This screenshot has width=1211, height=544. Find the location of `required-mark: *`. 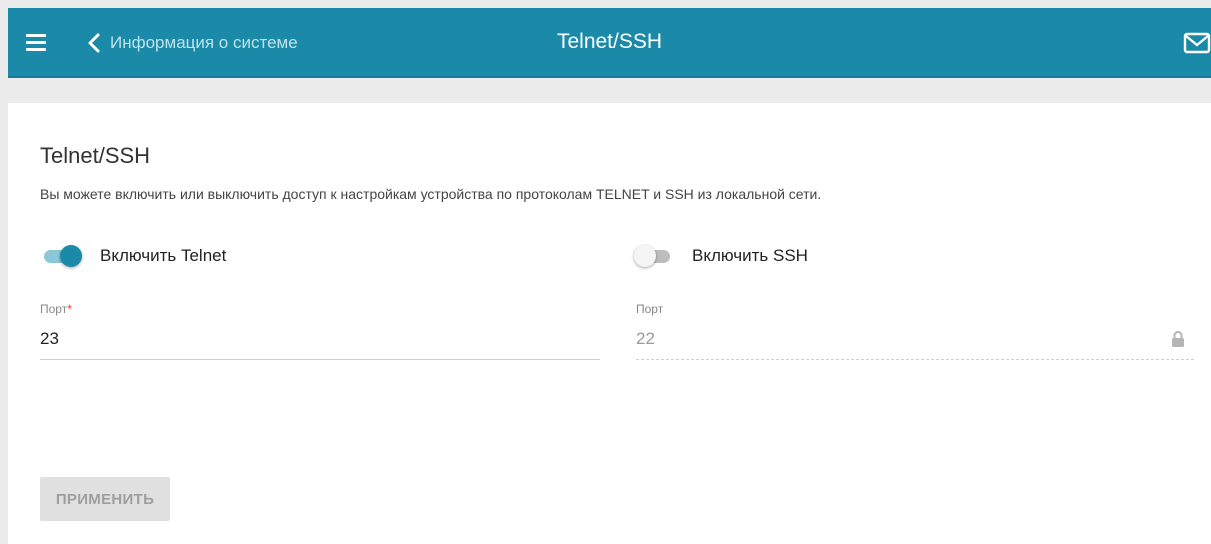

required-mark: * is located at coordinates (69, 309).